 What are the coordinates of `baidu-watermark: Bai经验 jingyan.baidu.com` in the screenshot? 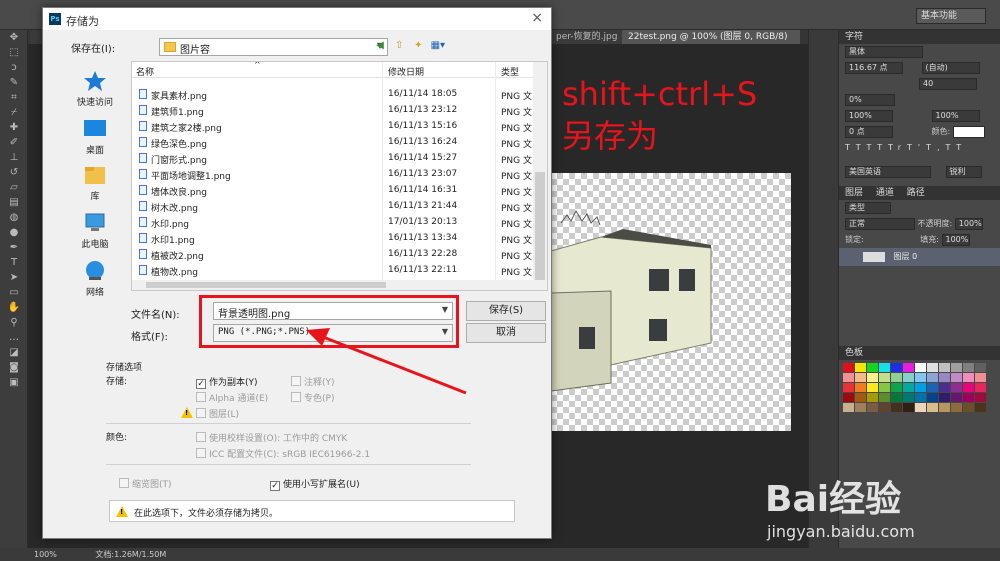 It's located at (840, 505).